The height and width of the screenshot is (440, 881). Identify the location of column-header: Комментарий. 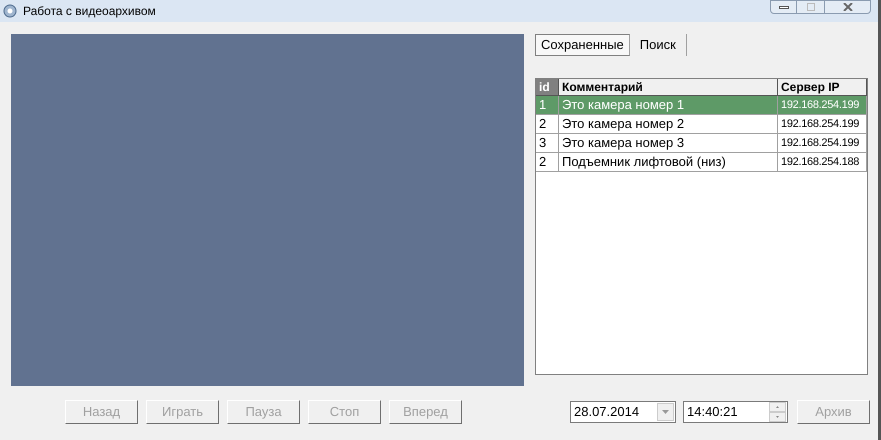
(668, 87).